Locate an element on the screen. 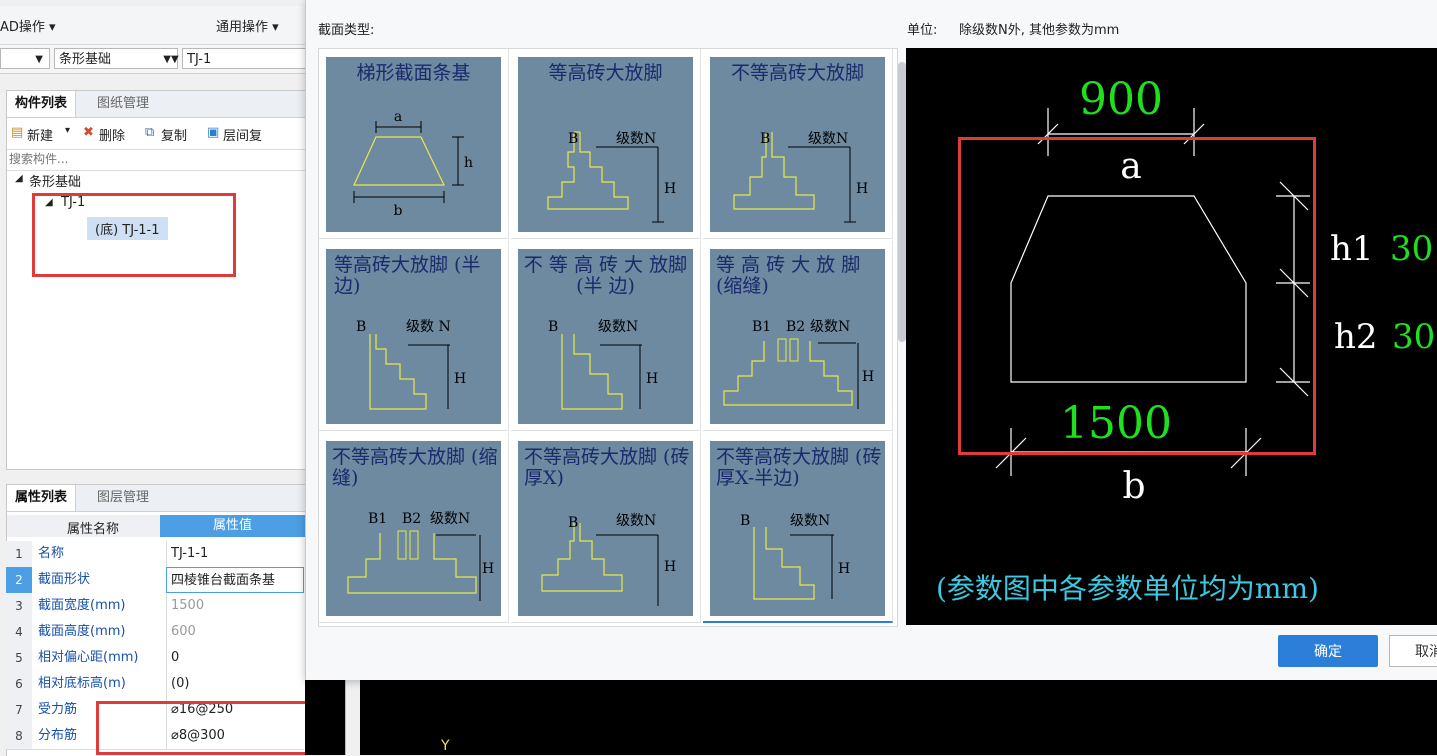 Image resolution: width=1437 pixels, height=756 pixels. section-option-brick-thickness-x: 不等高砖大放脚 (砖厚X) B 级数N H is located at coordinates (606, 528).